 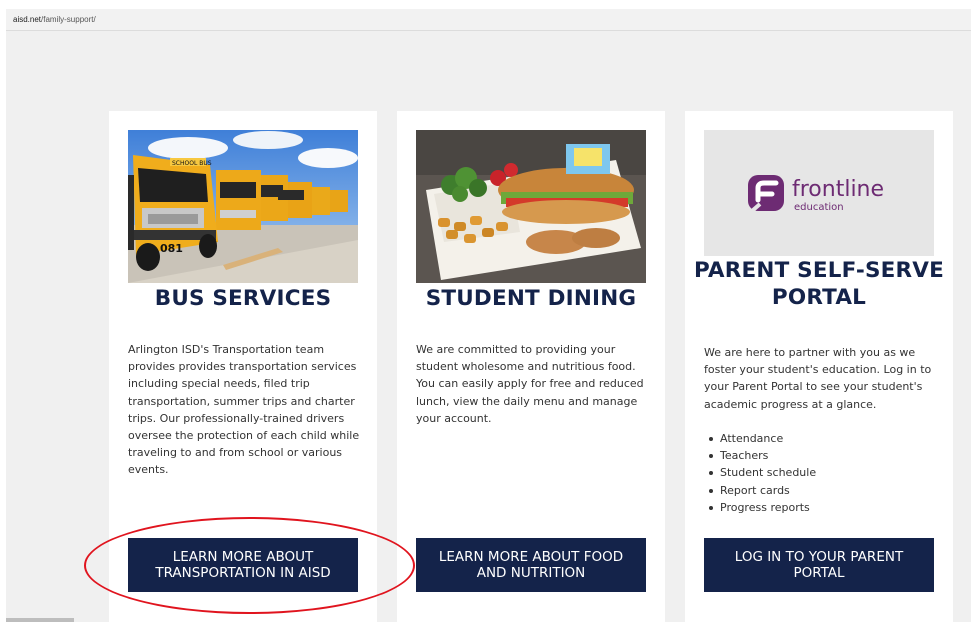 What do you see at coordinates (40, 620) in the screenshot?
I see `bottom-scroll-indicator` at bounding box center [40, 620].